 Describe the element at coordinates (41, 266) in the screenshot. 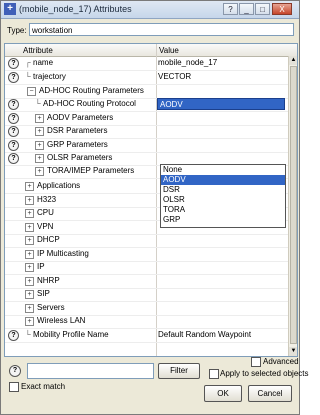

I see `attribute-name: IP` at that location.